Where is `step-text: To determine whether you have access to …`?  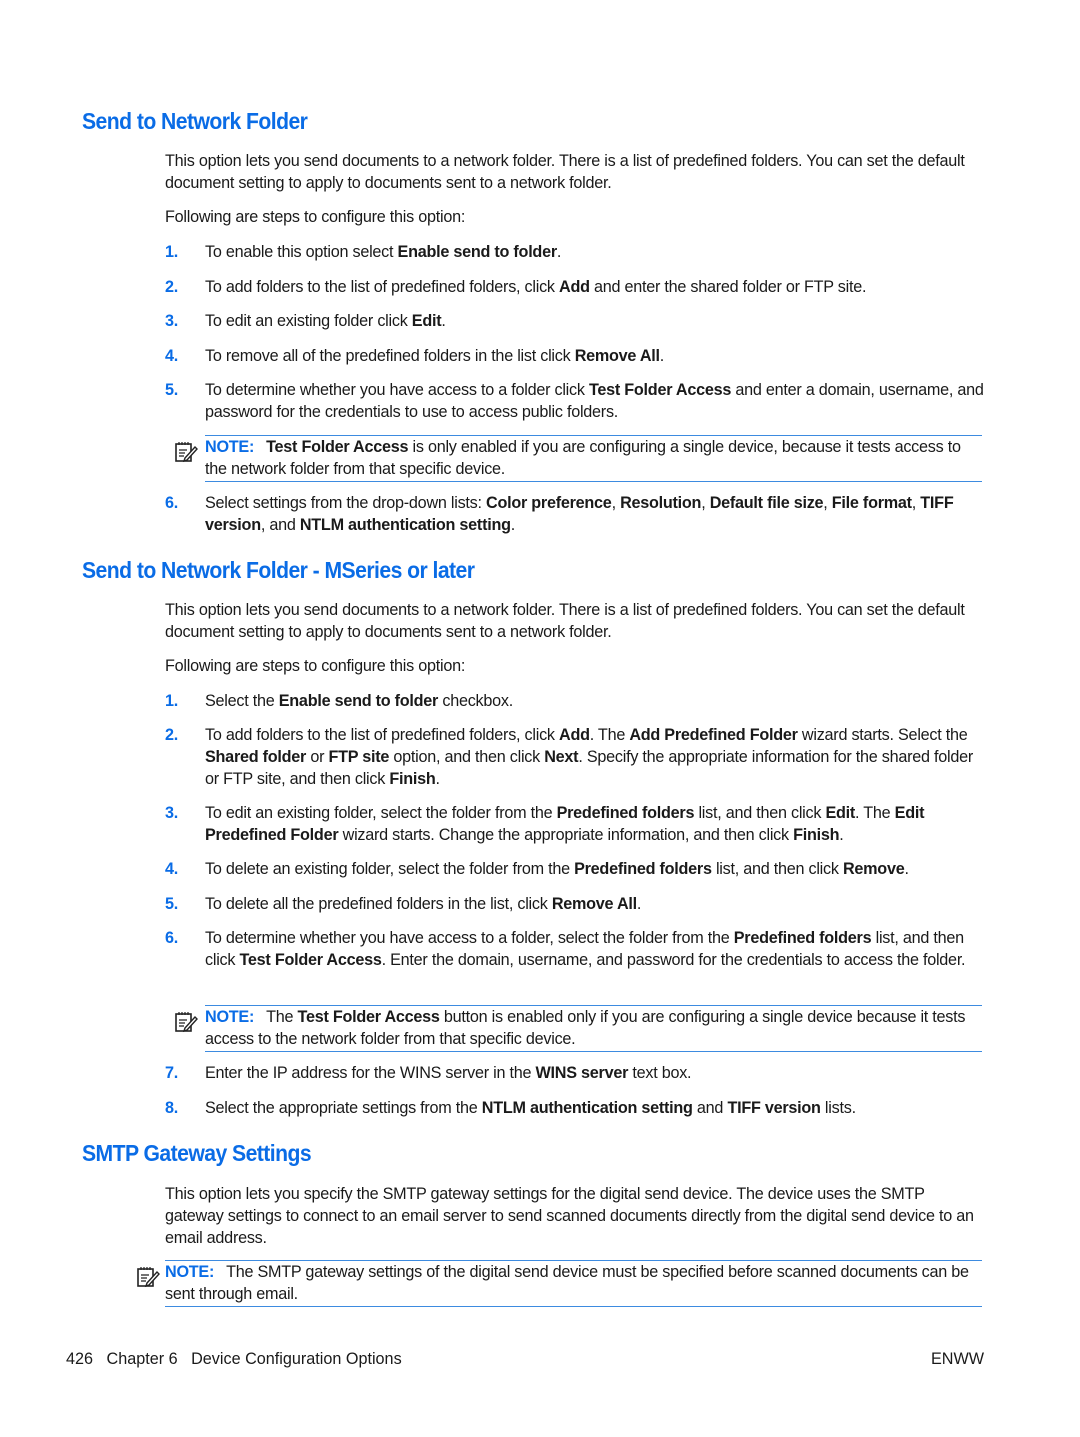
step-text: To determine whether you have access to … is located at coordinates (595, 401).